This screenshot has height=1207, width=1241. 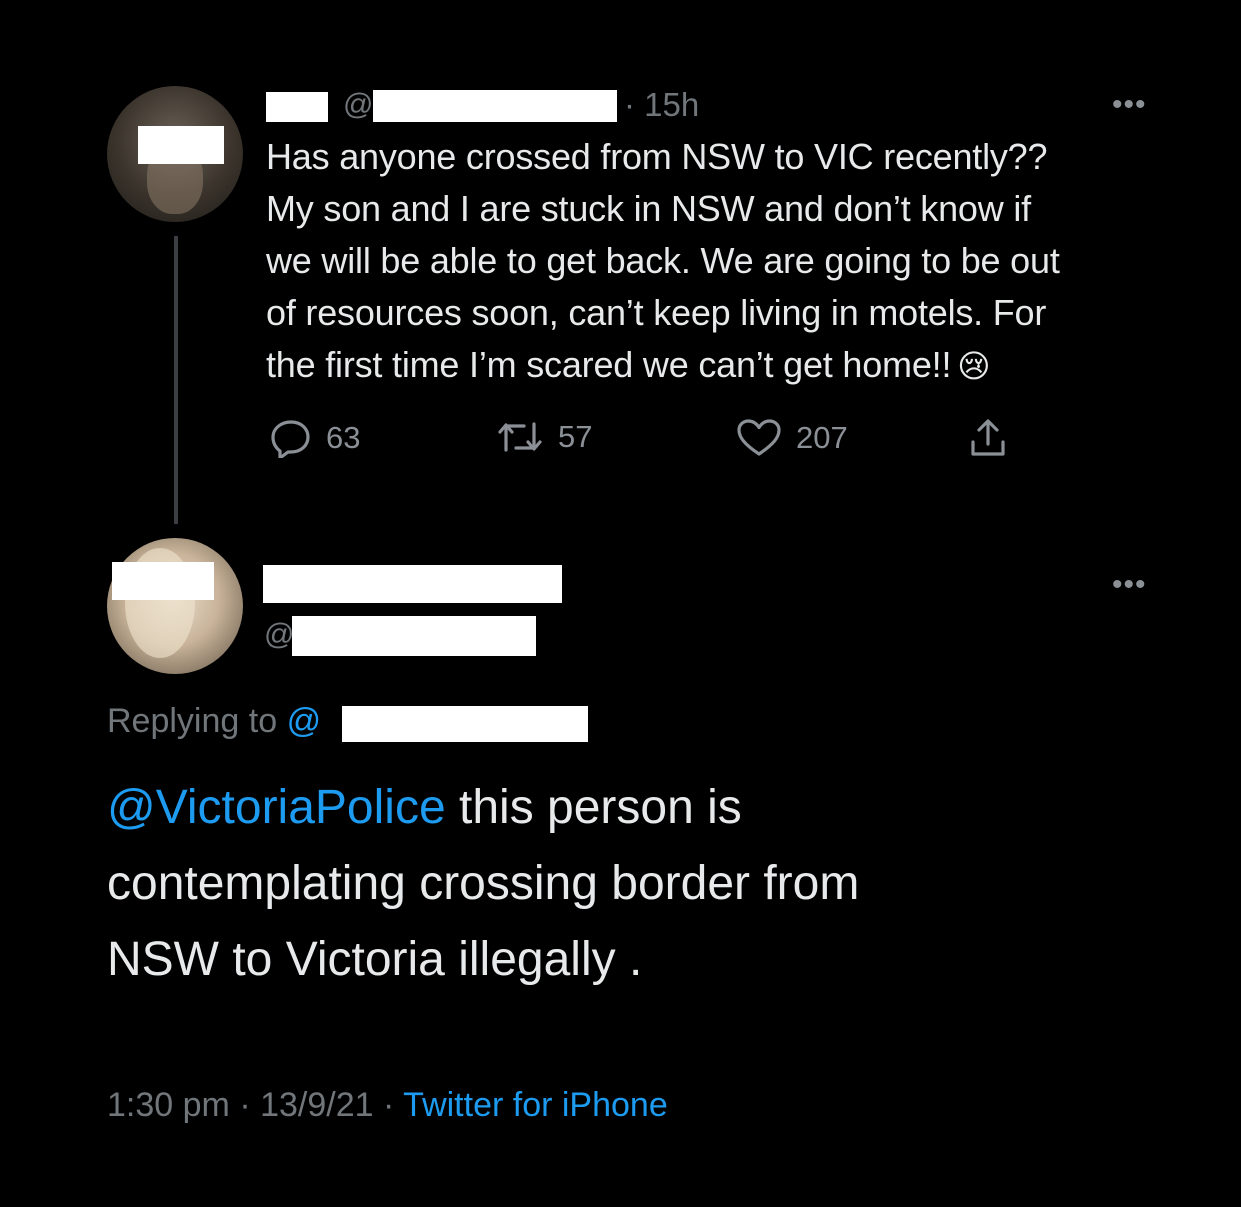 What do you see at coordinates (304, 721) in the screenshot?
I see `replying-to-handle: @` at bounding box center [304, 721].